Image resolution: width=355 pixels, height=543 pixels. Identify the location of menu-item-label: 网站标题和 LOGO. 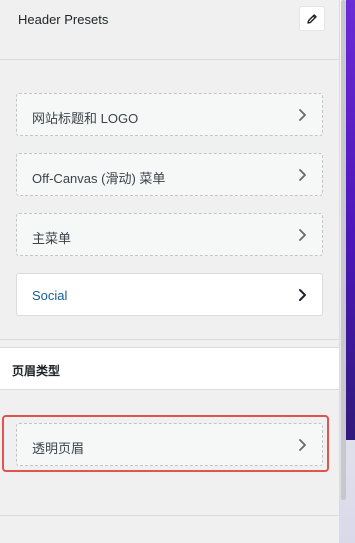
(85, 118).